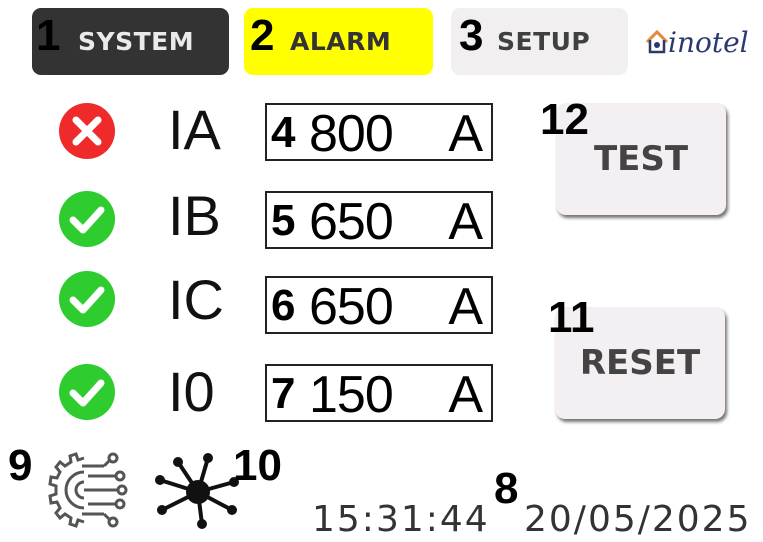 The width and height of the screenshot is (763, 542). I want to click on value-box-ia-number: 4, so click(283, 132).